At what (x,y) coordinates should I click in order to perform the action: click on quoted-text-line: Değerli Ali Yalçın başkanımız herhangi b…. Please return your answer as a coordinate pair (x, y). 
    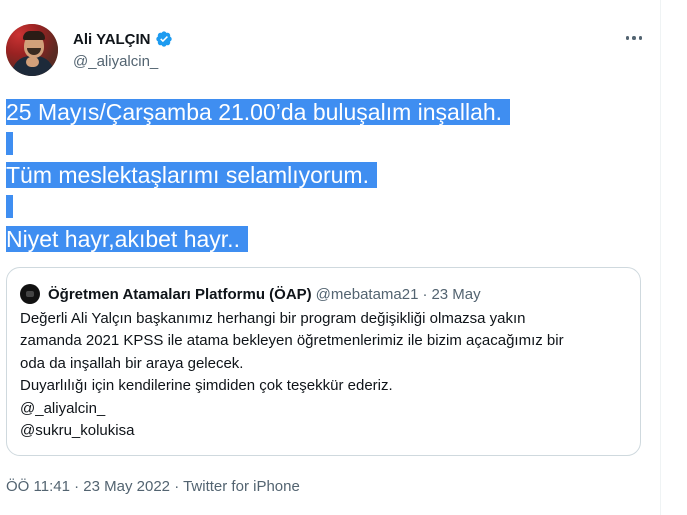
    Looking at the image, I should click on (273, 318).